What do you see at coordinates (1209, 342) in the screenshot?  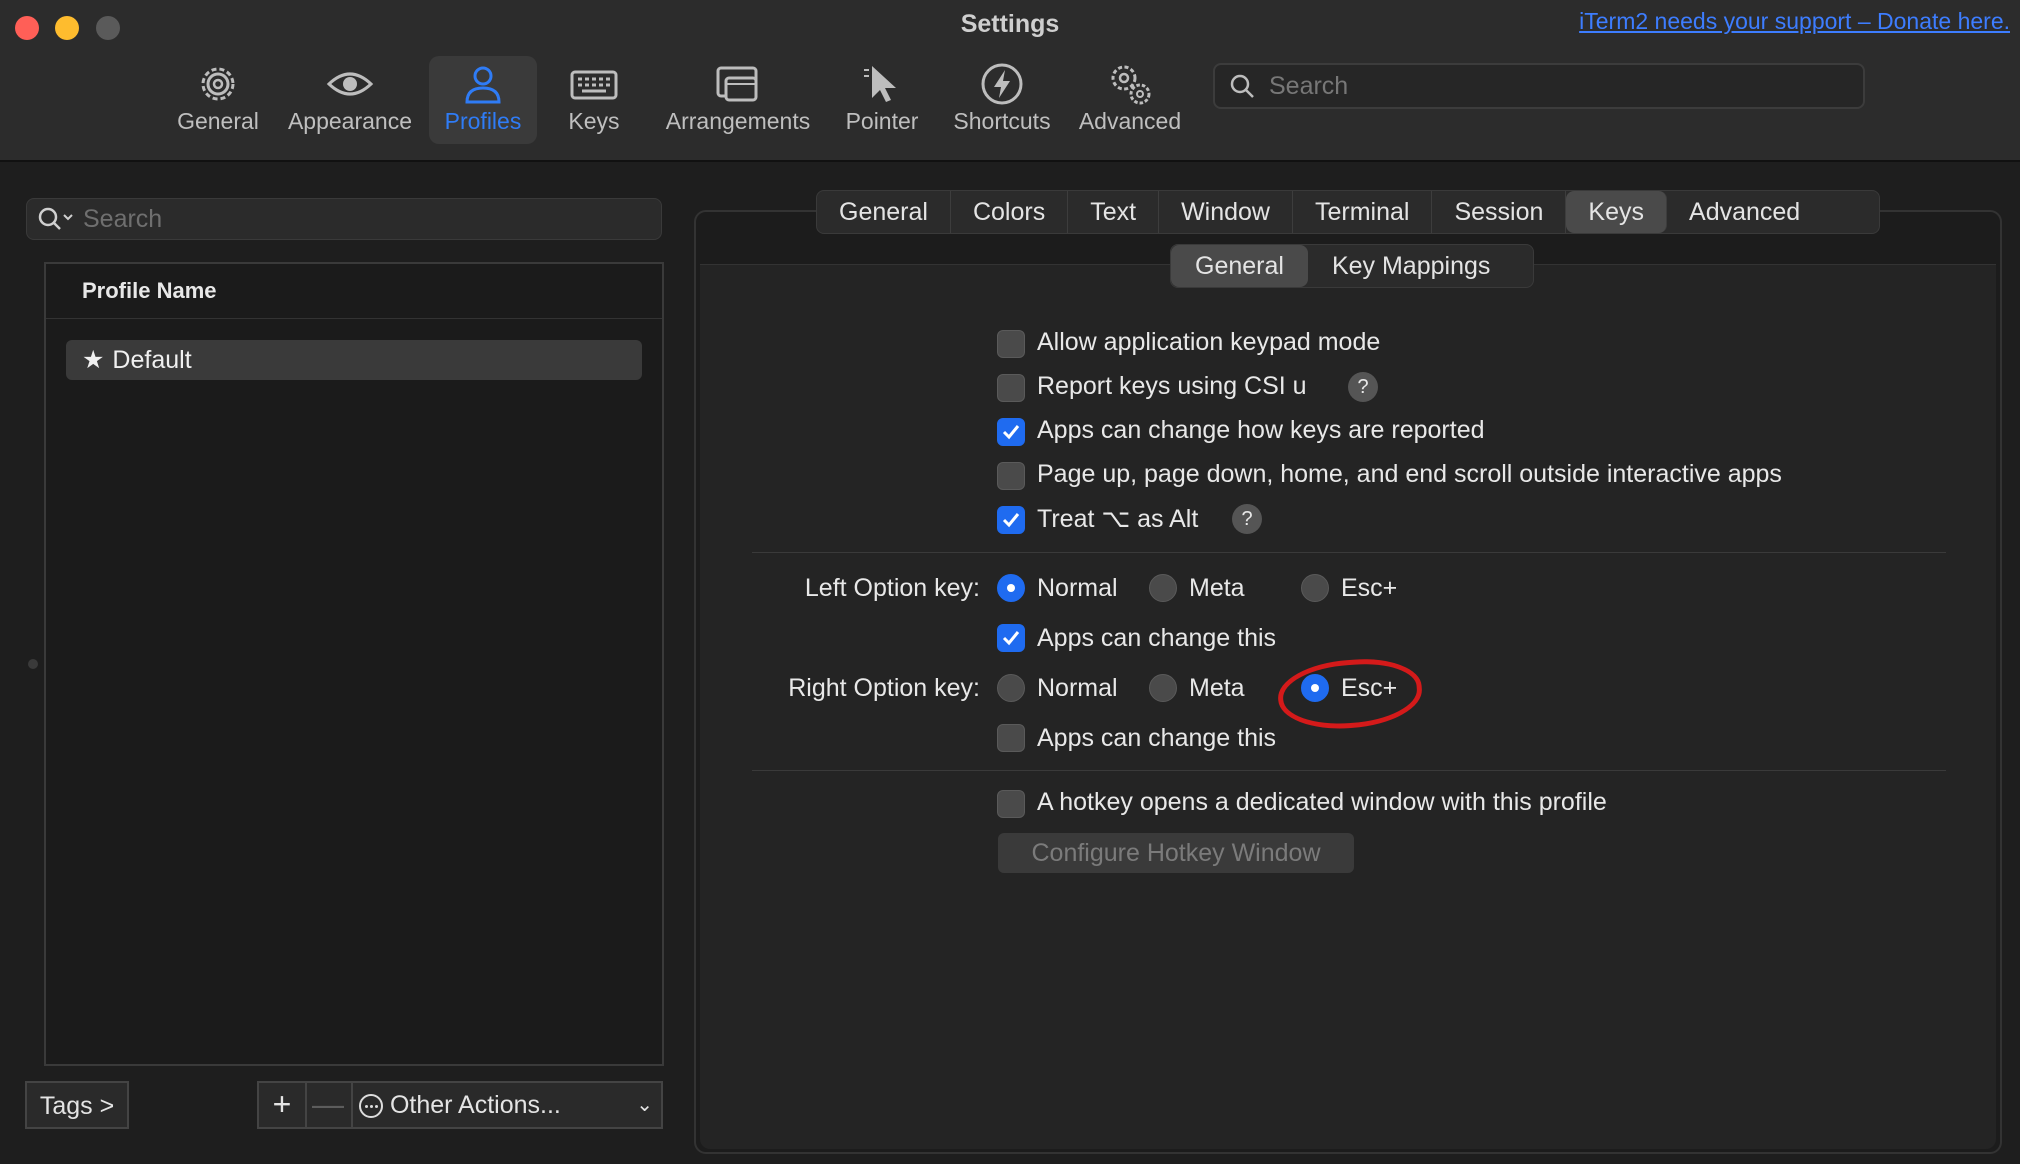 I see `allow-keypad-mode-label: Allow application keypad mode` at bounding box center [1209, 342].